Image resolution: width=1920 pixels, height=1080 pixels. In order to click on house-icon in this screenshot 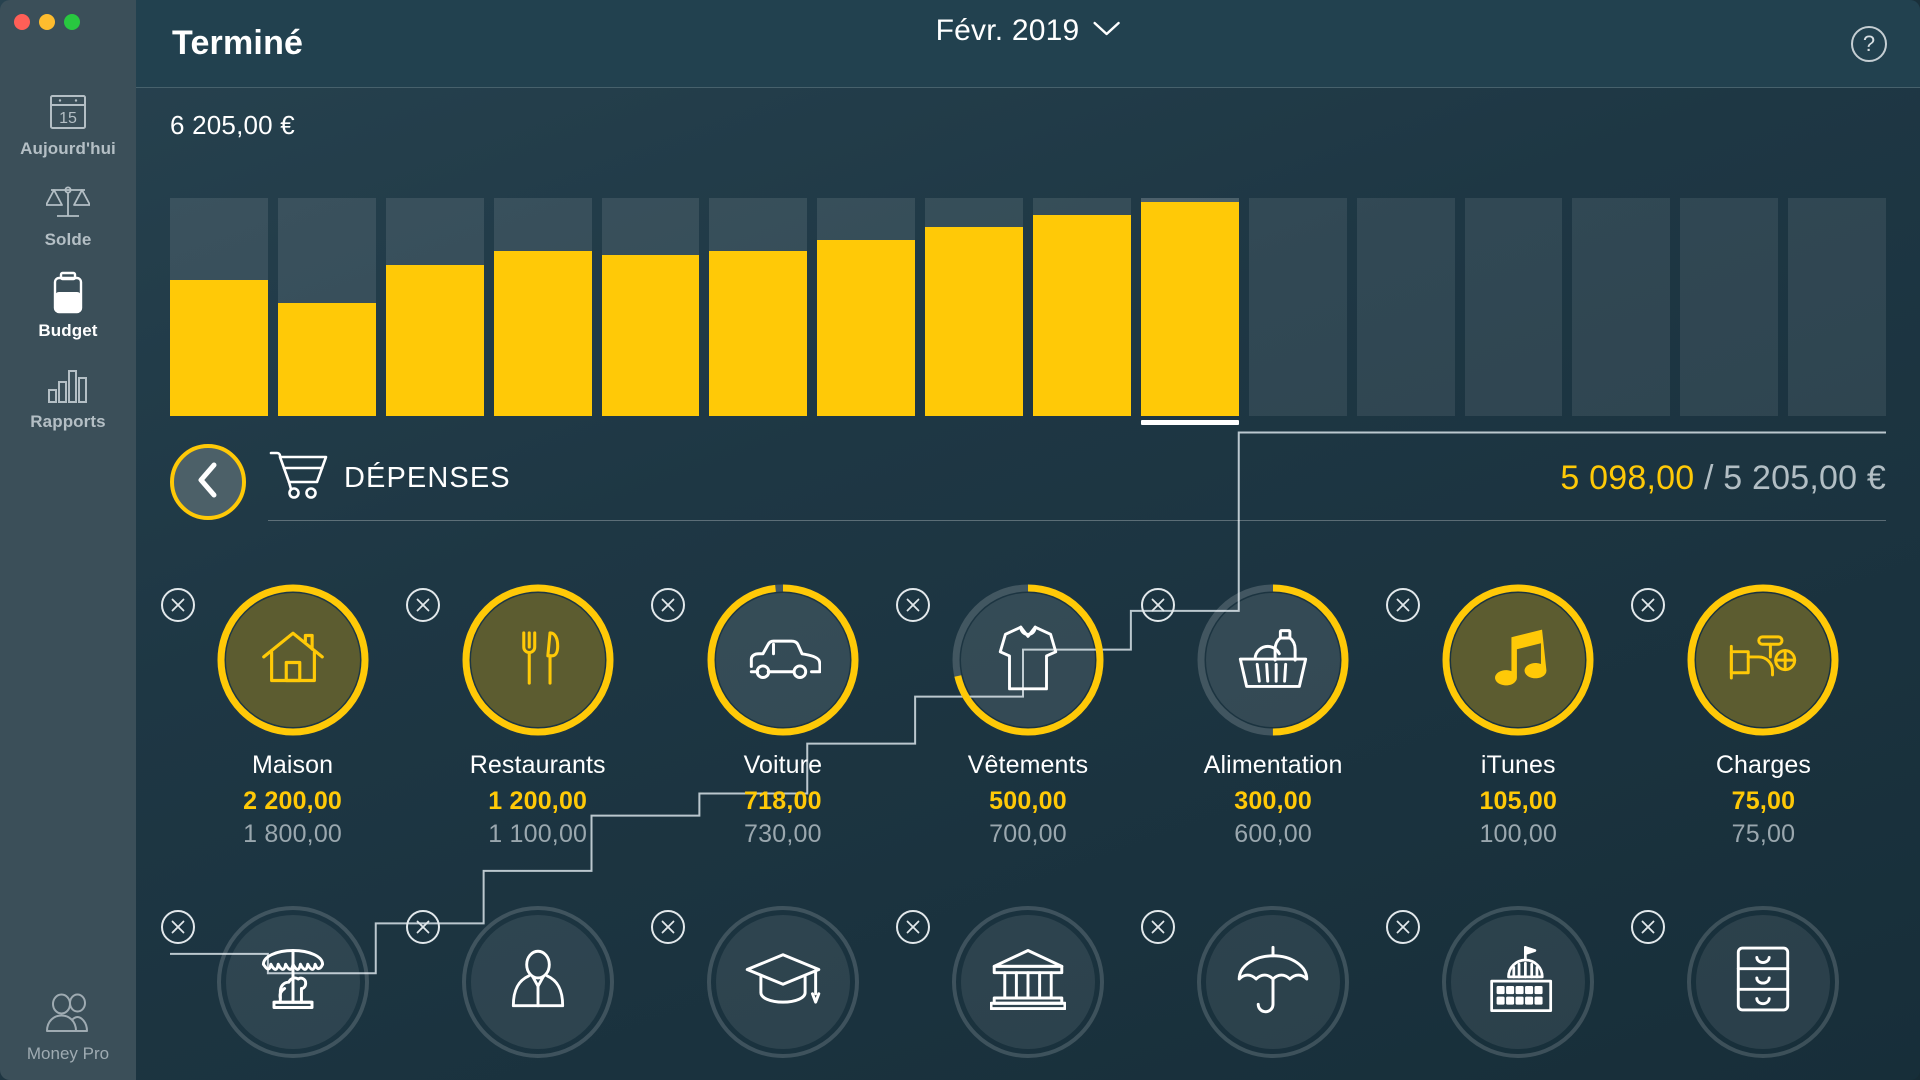, I will do `click(293, 660)`.